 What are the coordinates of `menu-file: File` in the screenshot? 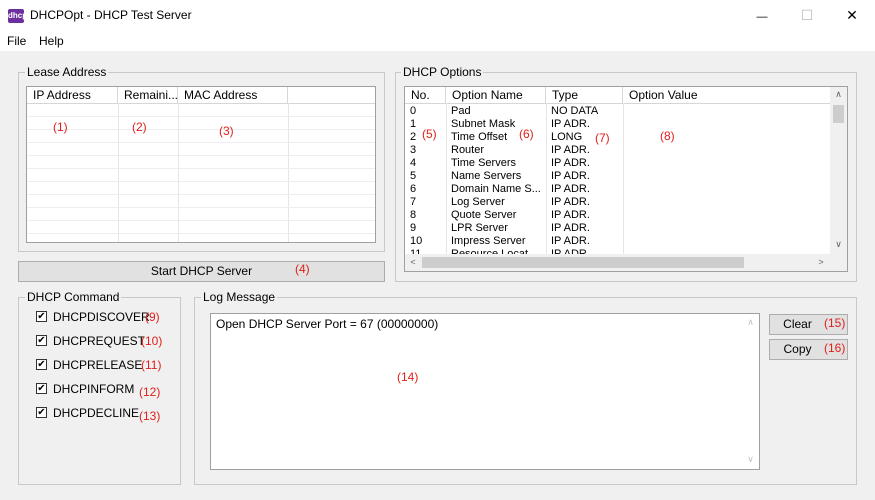 It's located at (16, 41).